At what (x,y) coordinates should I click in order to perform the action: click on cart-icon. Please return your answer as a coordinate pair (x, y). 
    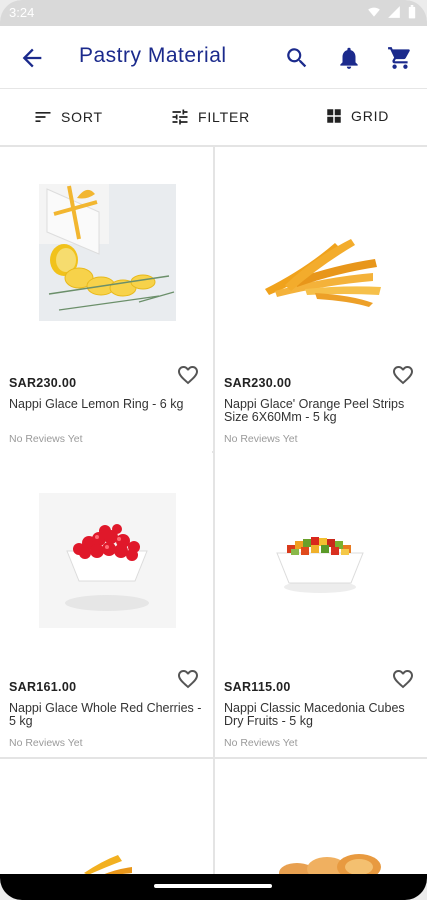
    Looking at the image, I should click on (400, 58).